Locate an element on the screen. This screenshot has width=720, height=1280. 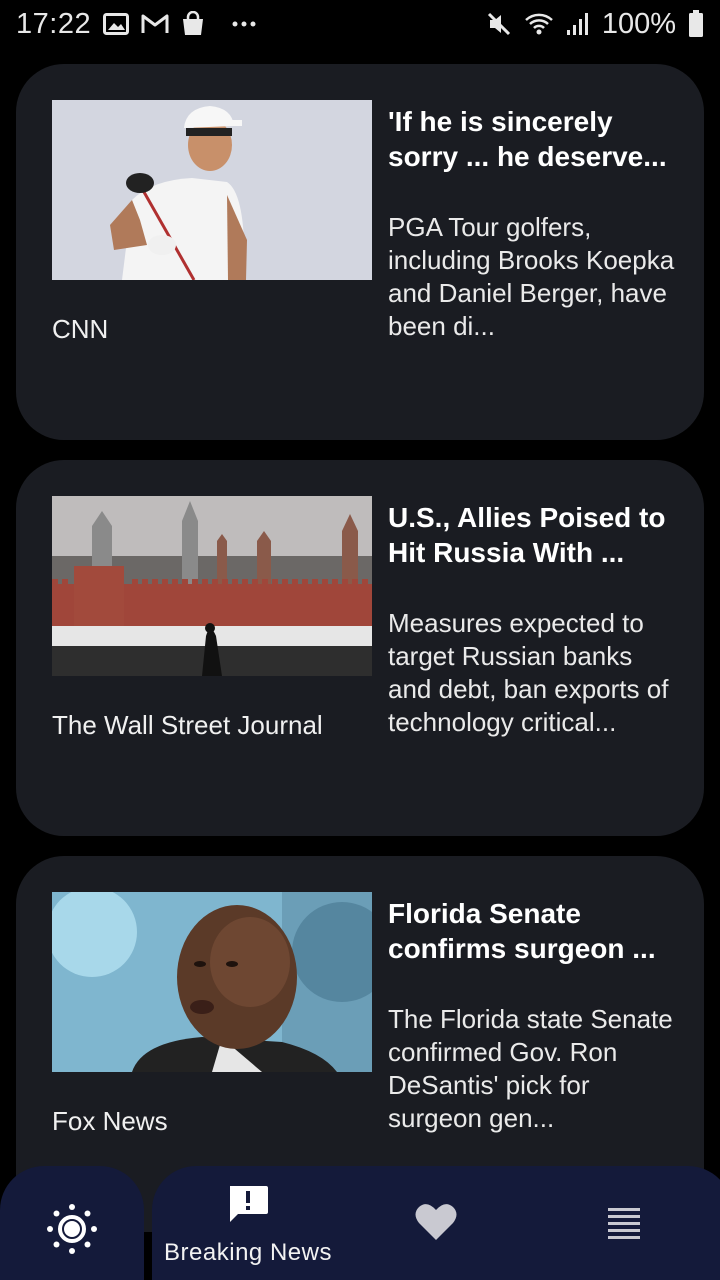
status-bar: 17:22 100% is located at coordinates (360, 24).